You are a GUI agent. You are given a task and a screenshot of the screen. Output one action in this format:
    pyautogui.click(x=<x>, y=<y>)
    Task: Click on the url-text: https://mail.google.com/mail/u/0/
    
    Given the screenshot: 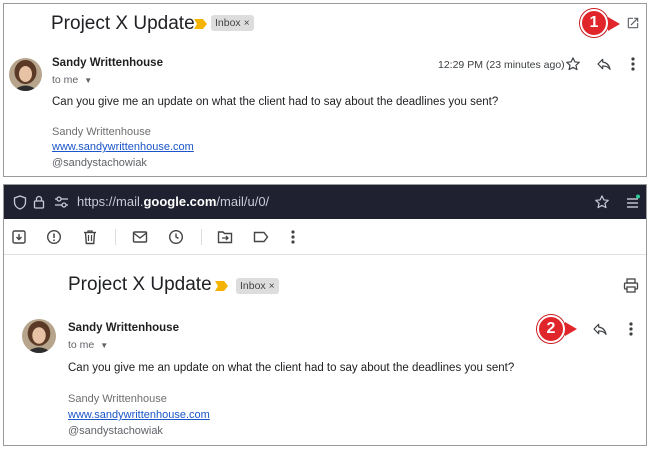 What is the action you would take?
    pyautogui.click(x=173, y=201)
    